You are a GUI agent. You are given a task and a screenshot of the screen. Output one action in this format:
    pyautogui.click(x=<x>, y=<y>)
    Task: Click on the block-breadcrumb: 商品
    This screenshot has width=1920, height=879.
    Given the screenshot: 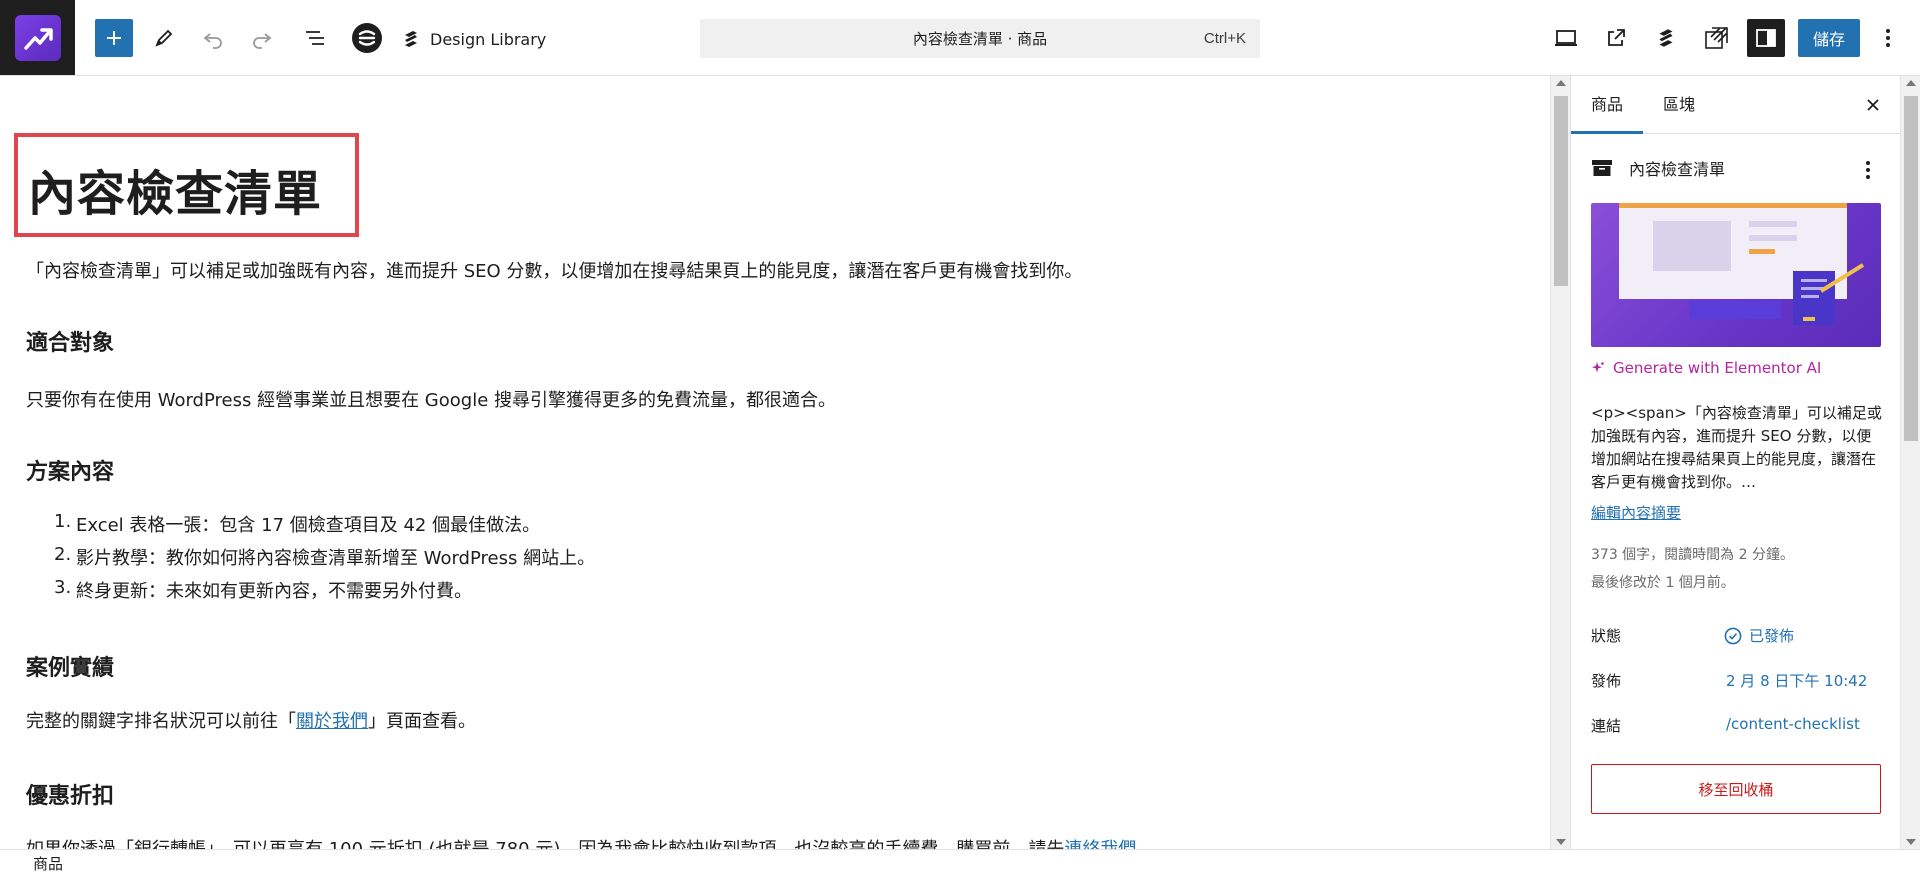 What is the action you would take?
    pyautogui.click(x=960, y=864)
    